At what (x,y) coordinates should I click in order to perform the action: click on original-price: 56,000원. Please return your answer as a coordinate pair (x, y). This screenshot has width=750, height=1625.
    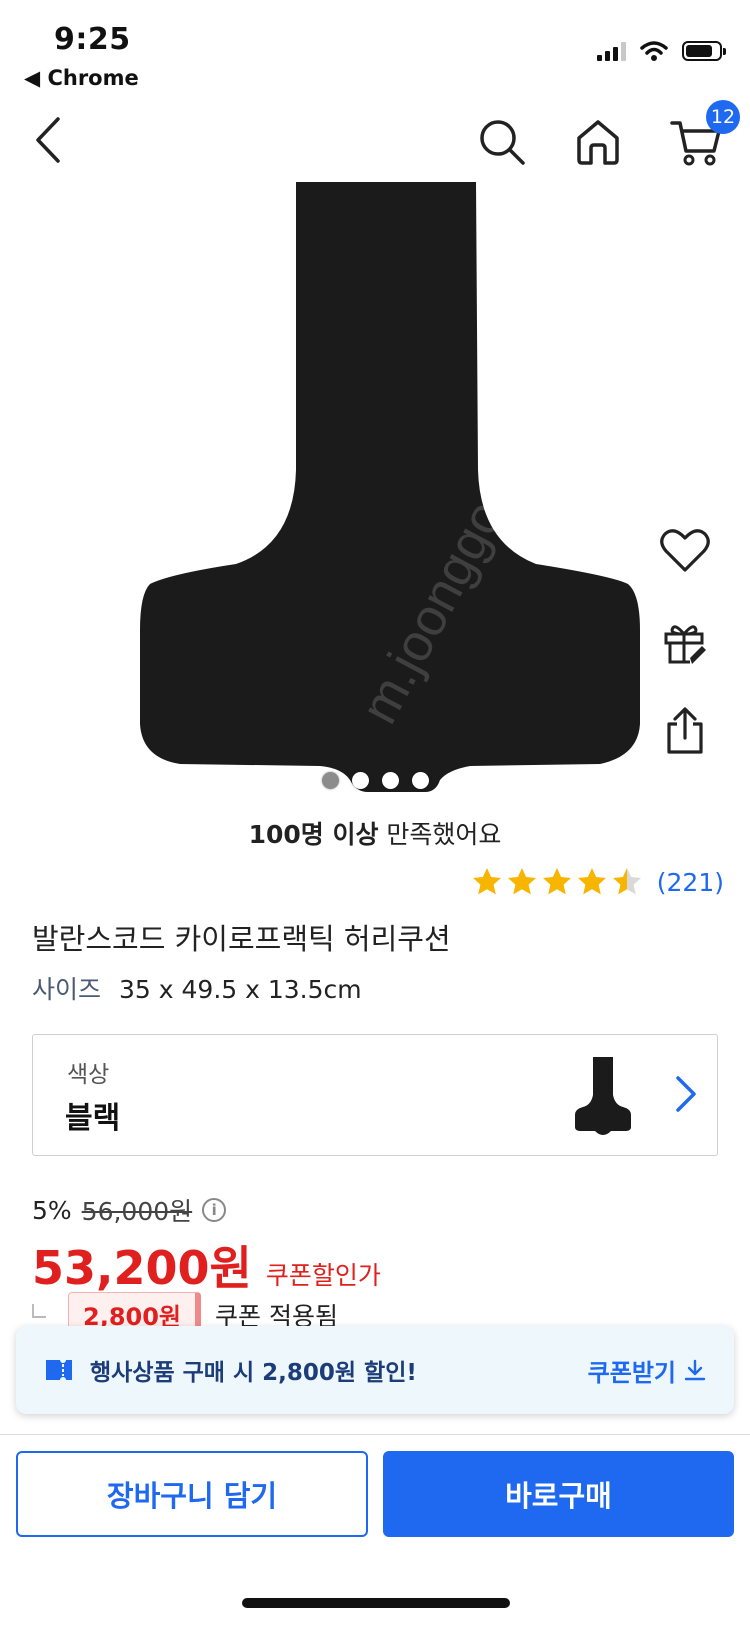
    Looking at the image, I should click on (137, 1211).